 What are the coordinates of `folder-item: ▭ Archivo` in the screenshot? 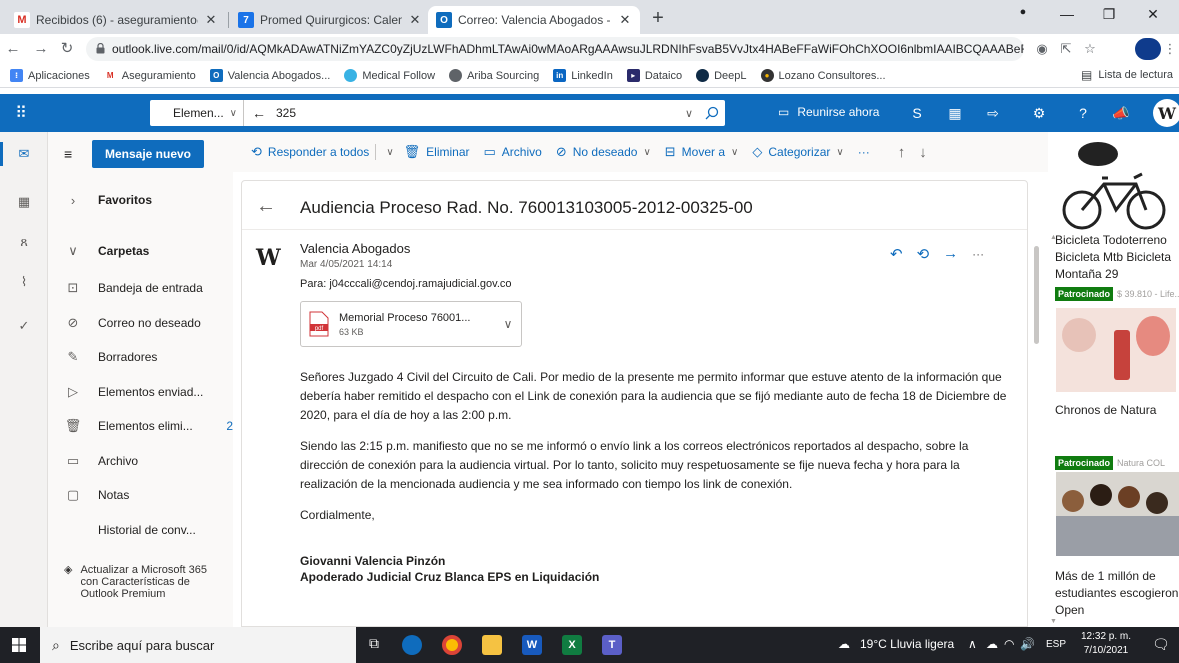 It's located at (140, 461).